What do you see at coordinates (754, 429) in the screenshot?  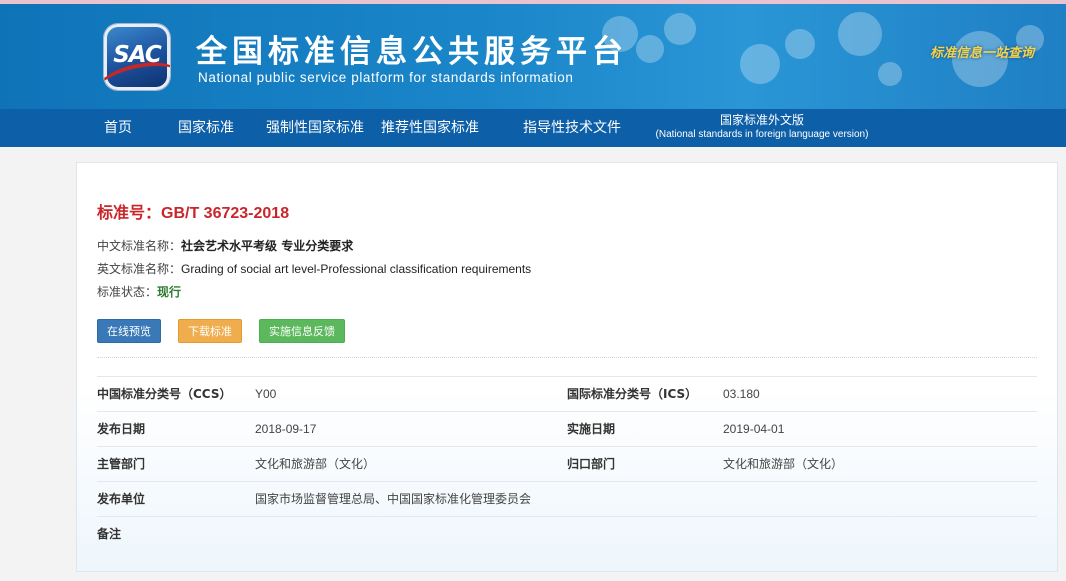 I see `implementation-date-value: 2019-04-01` at bounding box center [754, 429].